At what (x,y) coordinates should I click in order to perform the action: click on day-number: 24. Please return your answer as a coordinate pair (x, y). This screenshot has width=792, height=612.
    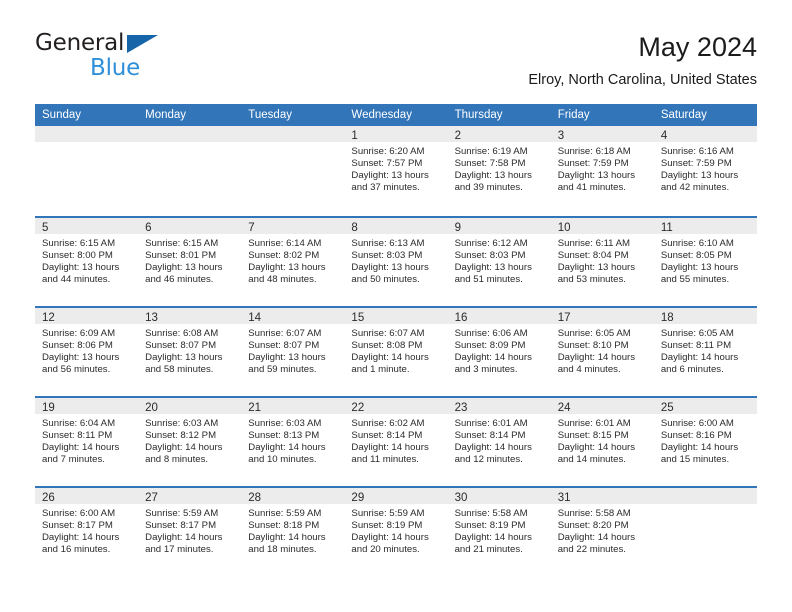
    Looking at the image, I should click on (564, 408).